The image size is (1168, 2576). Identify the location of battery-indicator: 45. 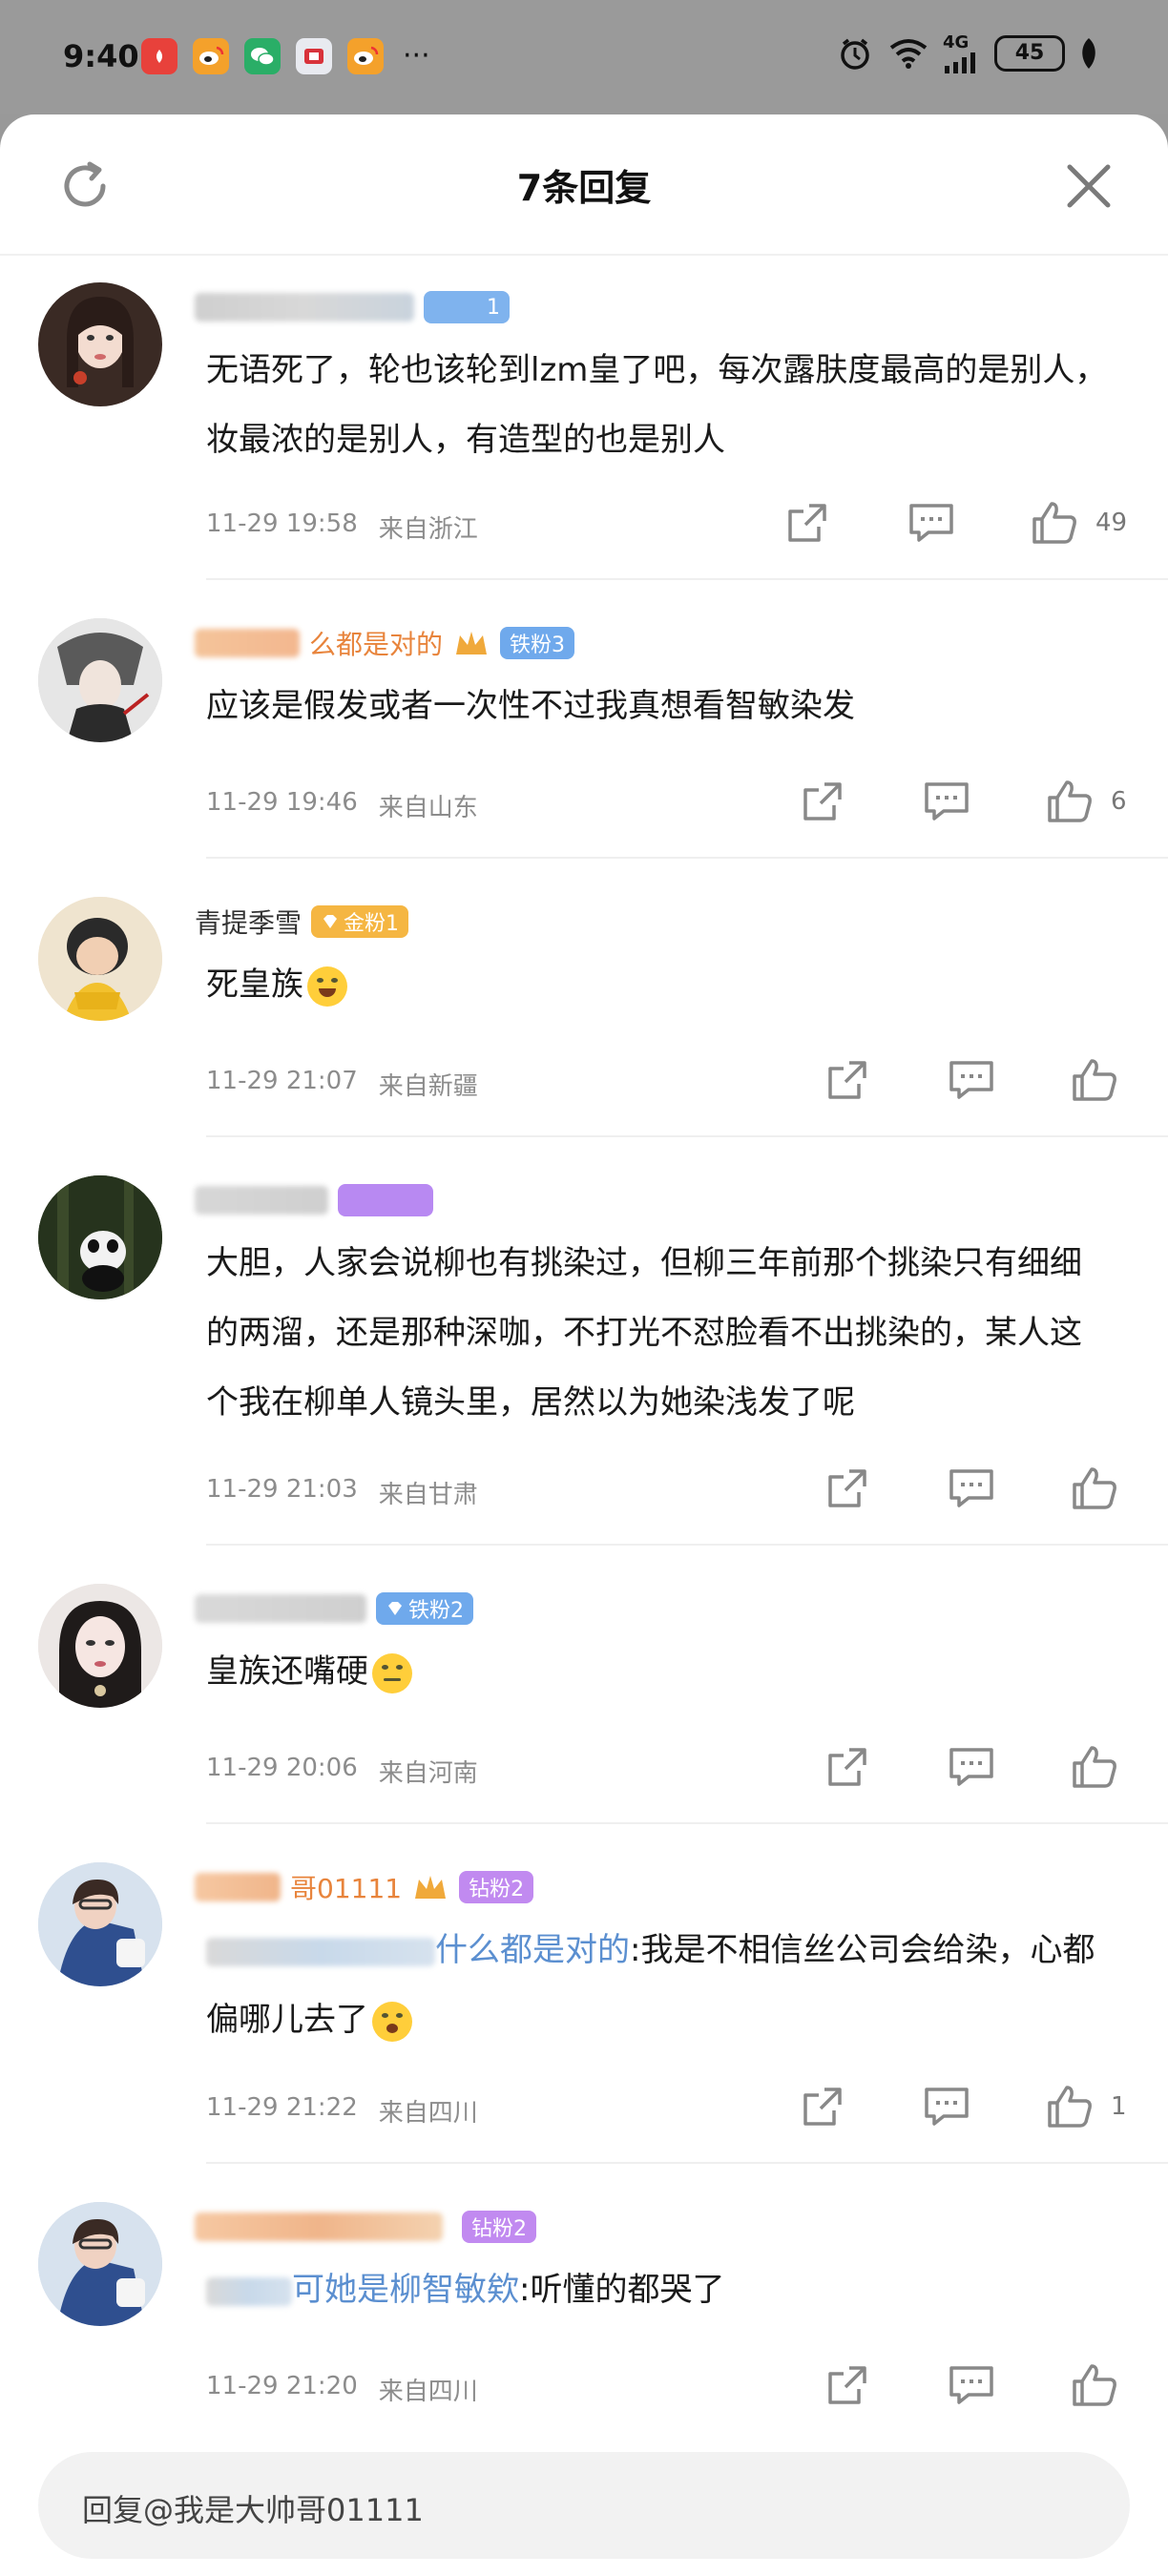
(1029, 53).